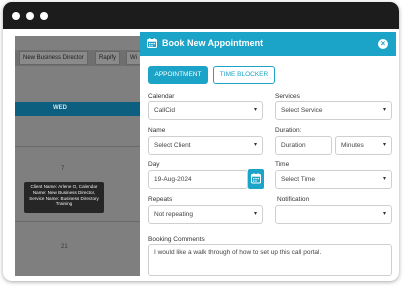 The height and width of the screenshot is (286, 406). Describe the element at coordinates (288, 130) in the screenshot. I see `duration-label: Duration:` at that location.